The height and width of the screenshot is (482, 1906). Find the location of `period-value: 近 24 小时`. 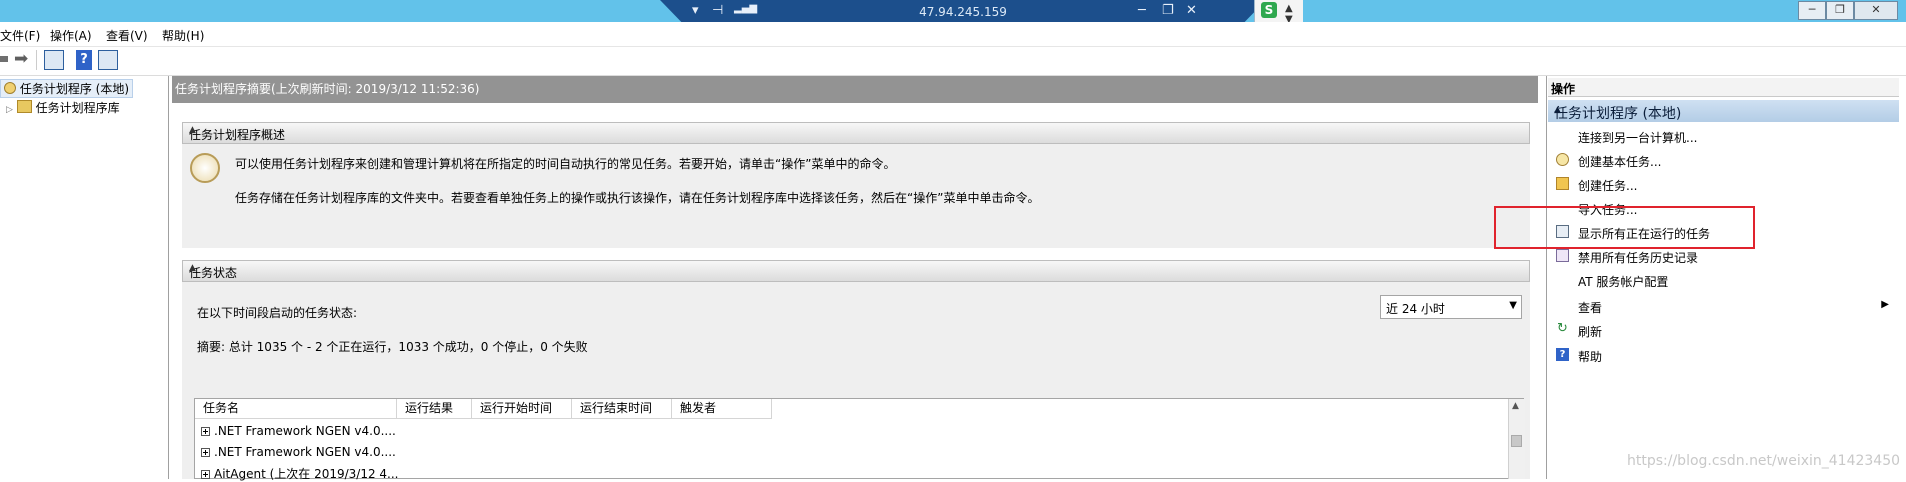

period-value: 近 24 小时 is located at coordinates (1415, 309).